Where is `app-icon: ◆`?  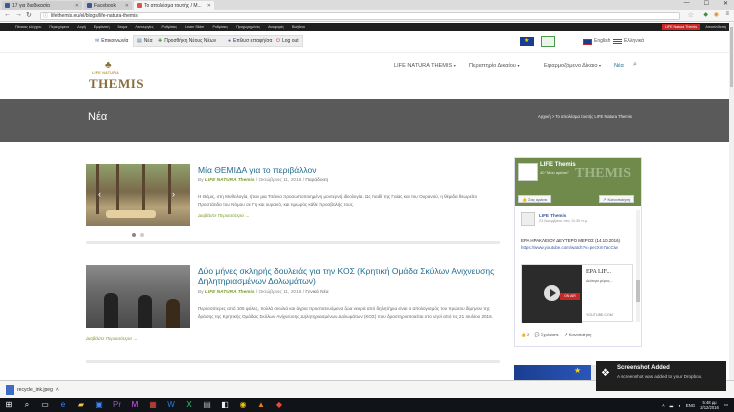 app-icon: ◆ is located at coordinates (279, 405).